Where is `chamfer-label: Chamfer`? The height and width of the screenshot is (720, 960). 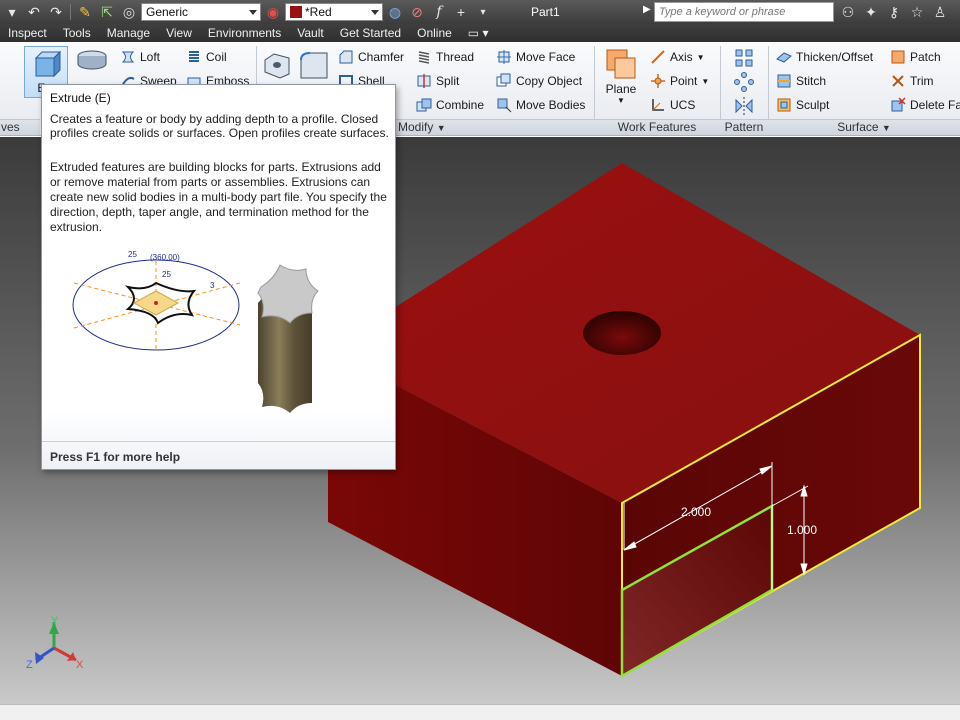 chamfer-label: Chamfer is located at coordinates (381, 57).